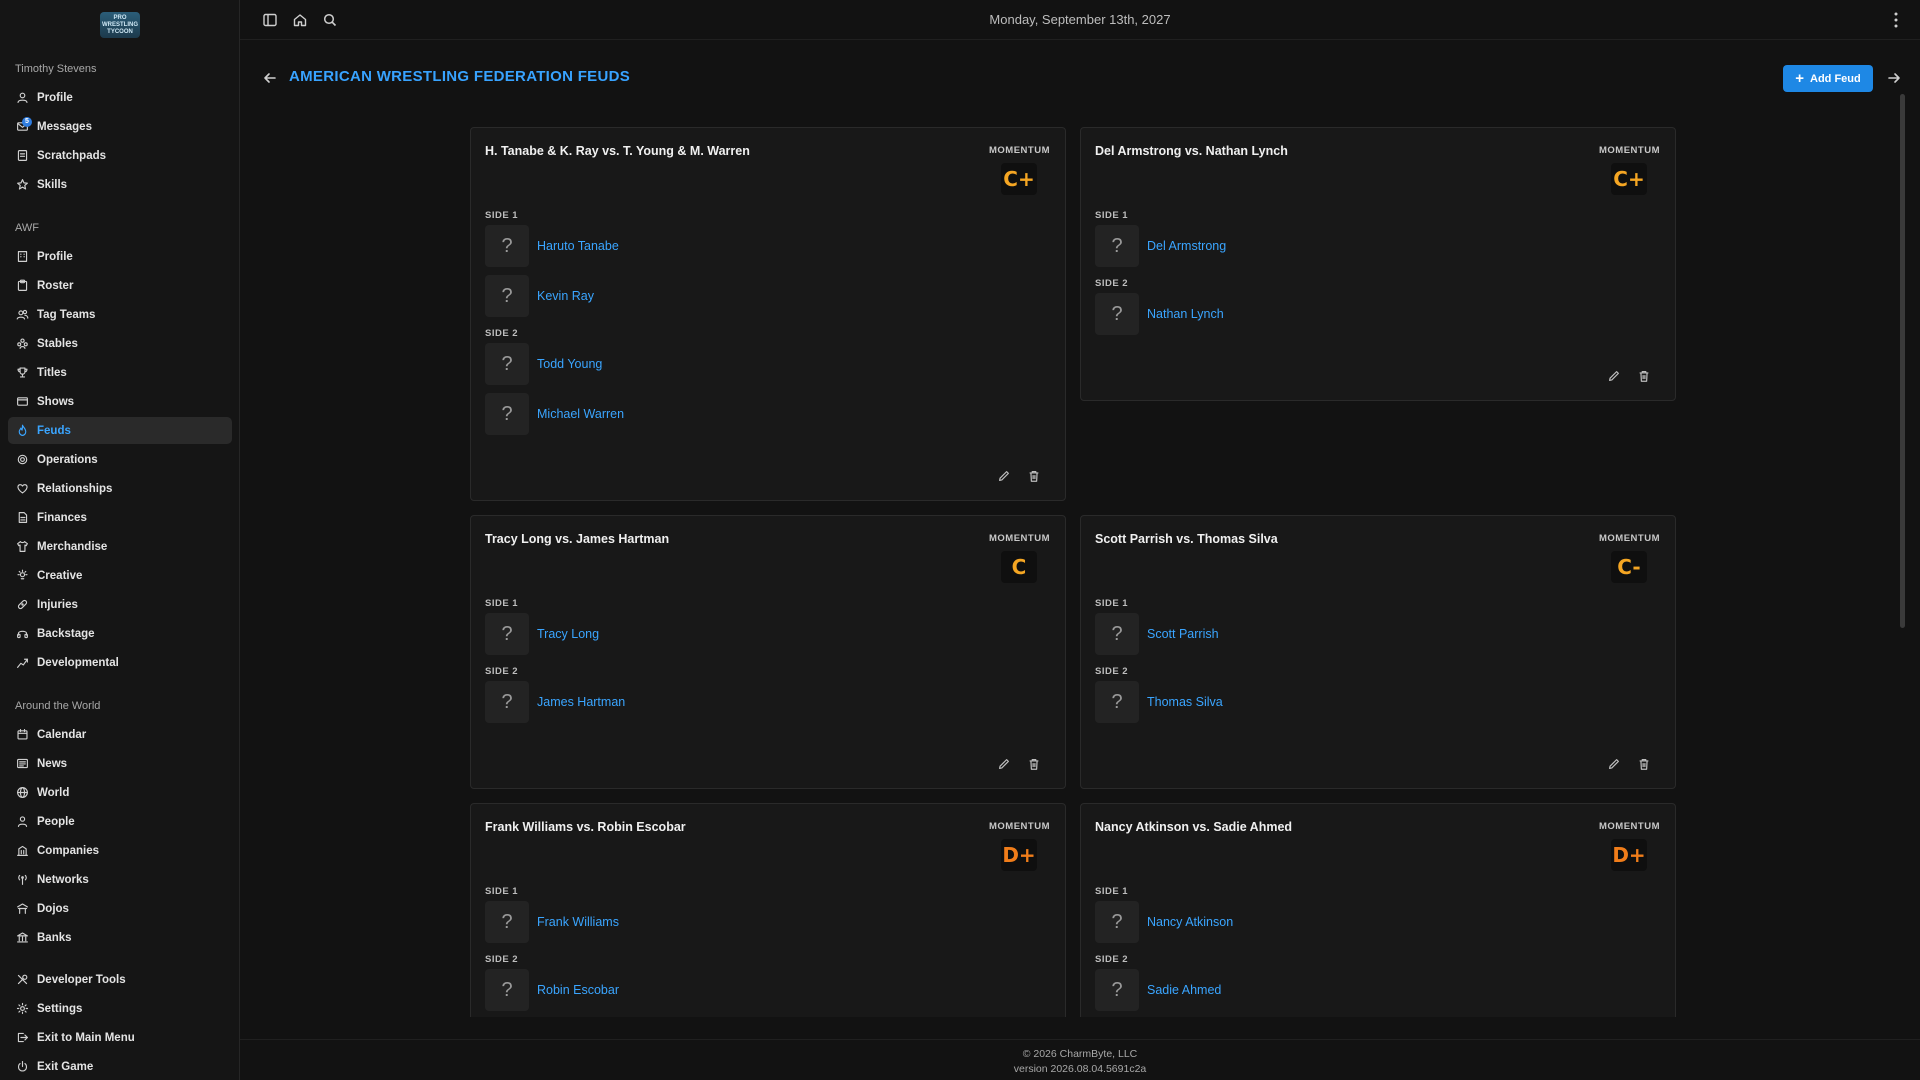 Image resolution: width=1920 pixels, height=1080 pixels. What do you see at coordinates (120, 314) in the screenshot?
I see `sidebar-item-tag-teams: Tag Teams` at bounding box center [120, 314].